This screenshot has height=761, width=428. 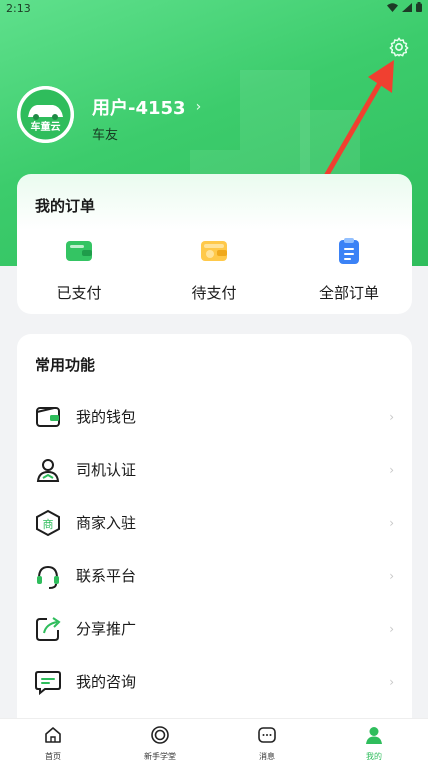 What do you see at coordinates (105, 135) in the screenshot?
I see `user-role: 车友` at bounding box center [105, 135].